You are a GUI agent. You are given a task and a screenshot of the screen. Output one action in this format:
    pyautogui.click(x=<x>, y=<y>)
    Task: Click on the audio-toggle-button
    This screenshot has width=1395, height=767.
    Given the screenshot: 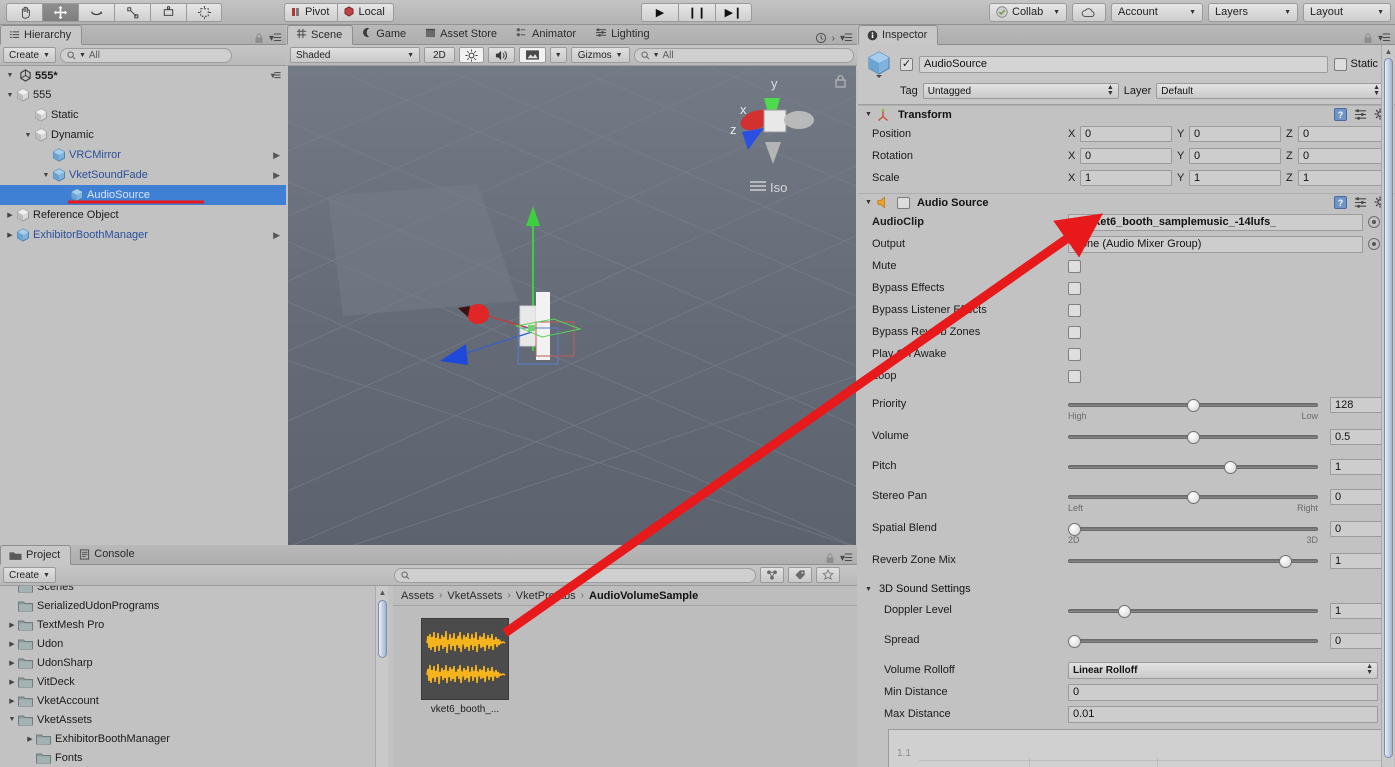 What is the action you would take?
    pyautogui.click(x=501, y=55)
    